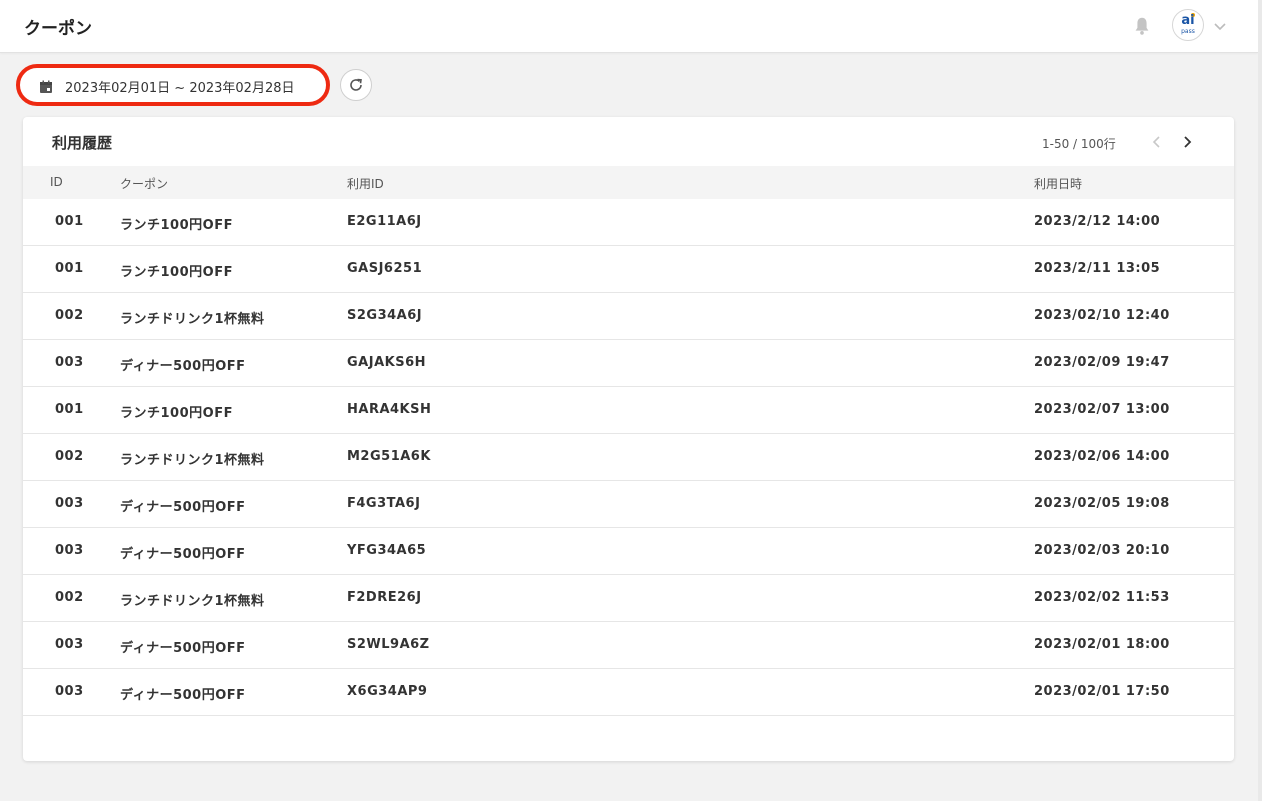  Describe the element at coordinates (1102, 691) in the screenshot. I see `cell-used-at: 2023/02/01 17:50` at that location.